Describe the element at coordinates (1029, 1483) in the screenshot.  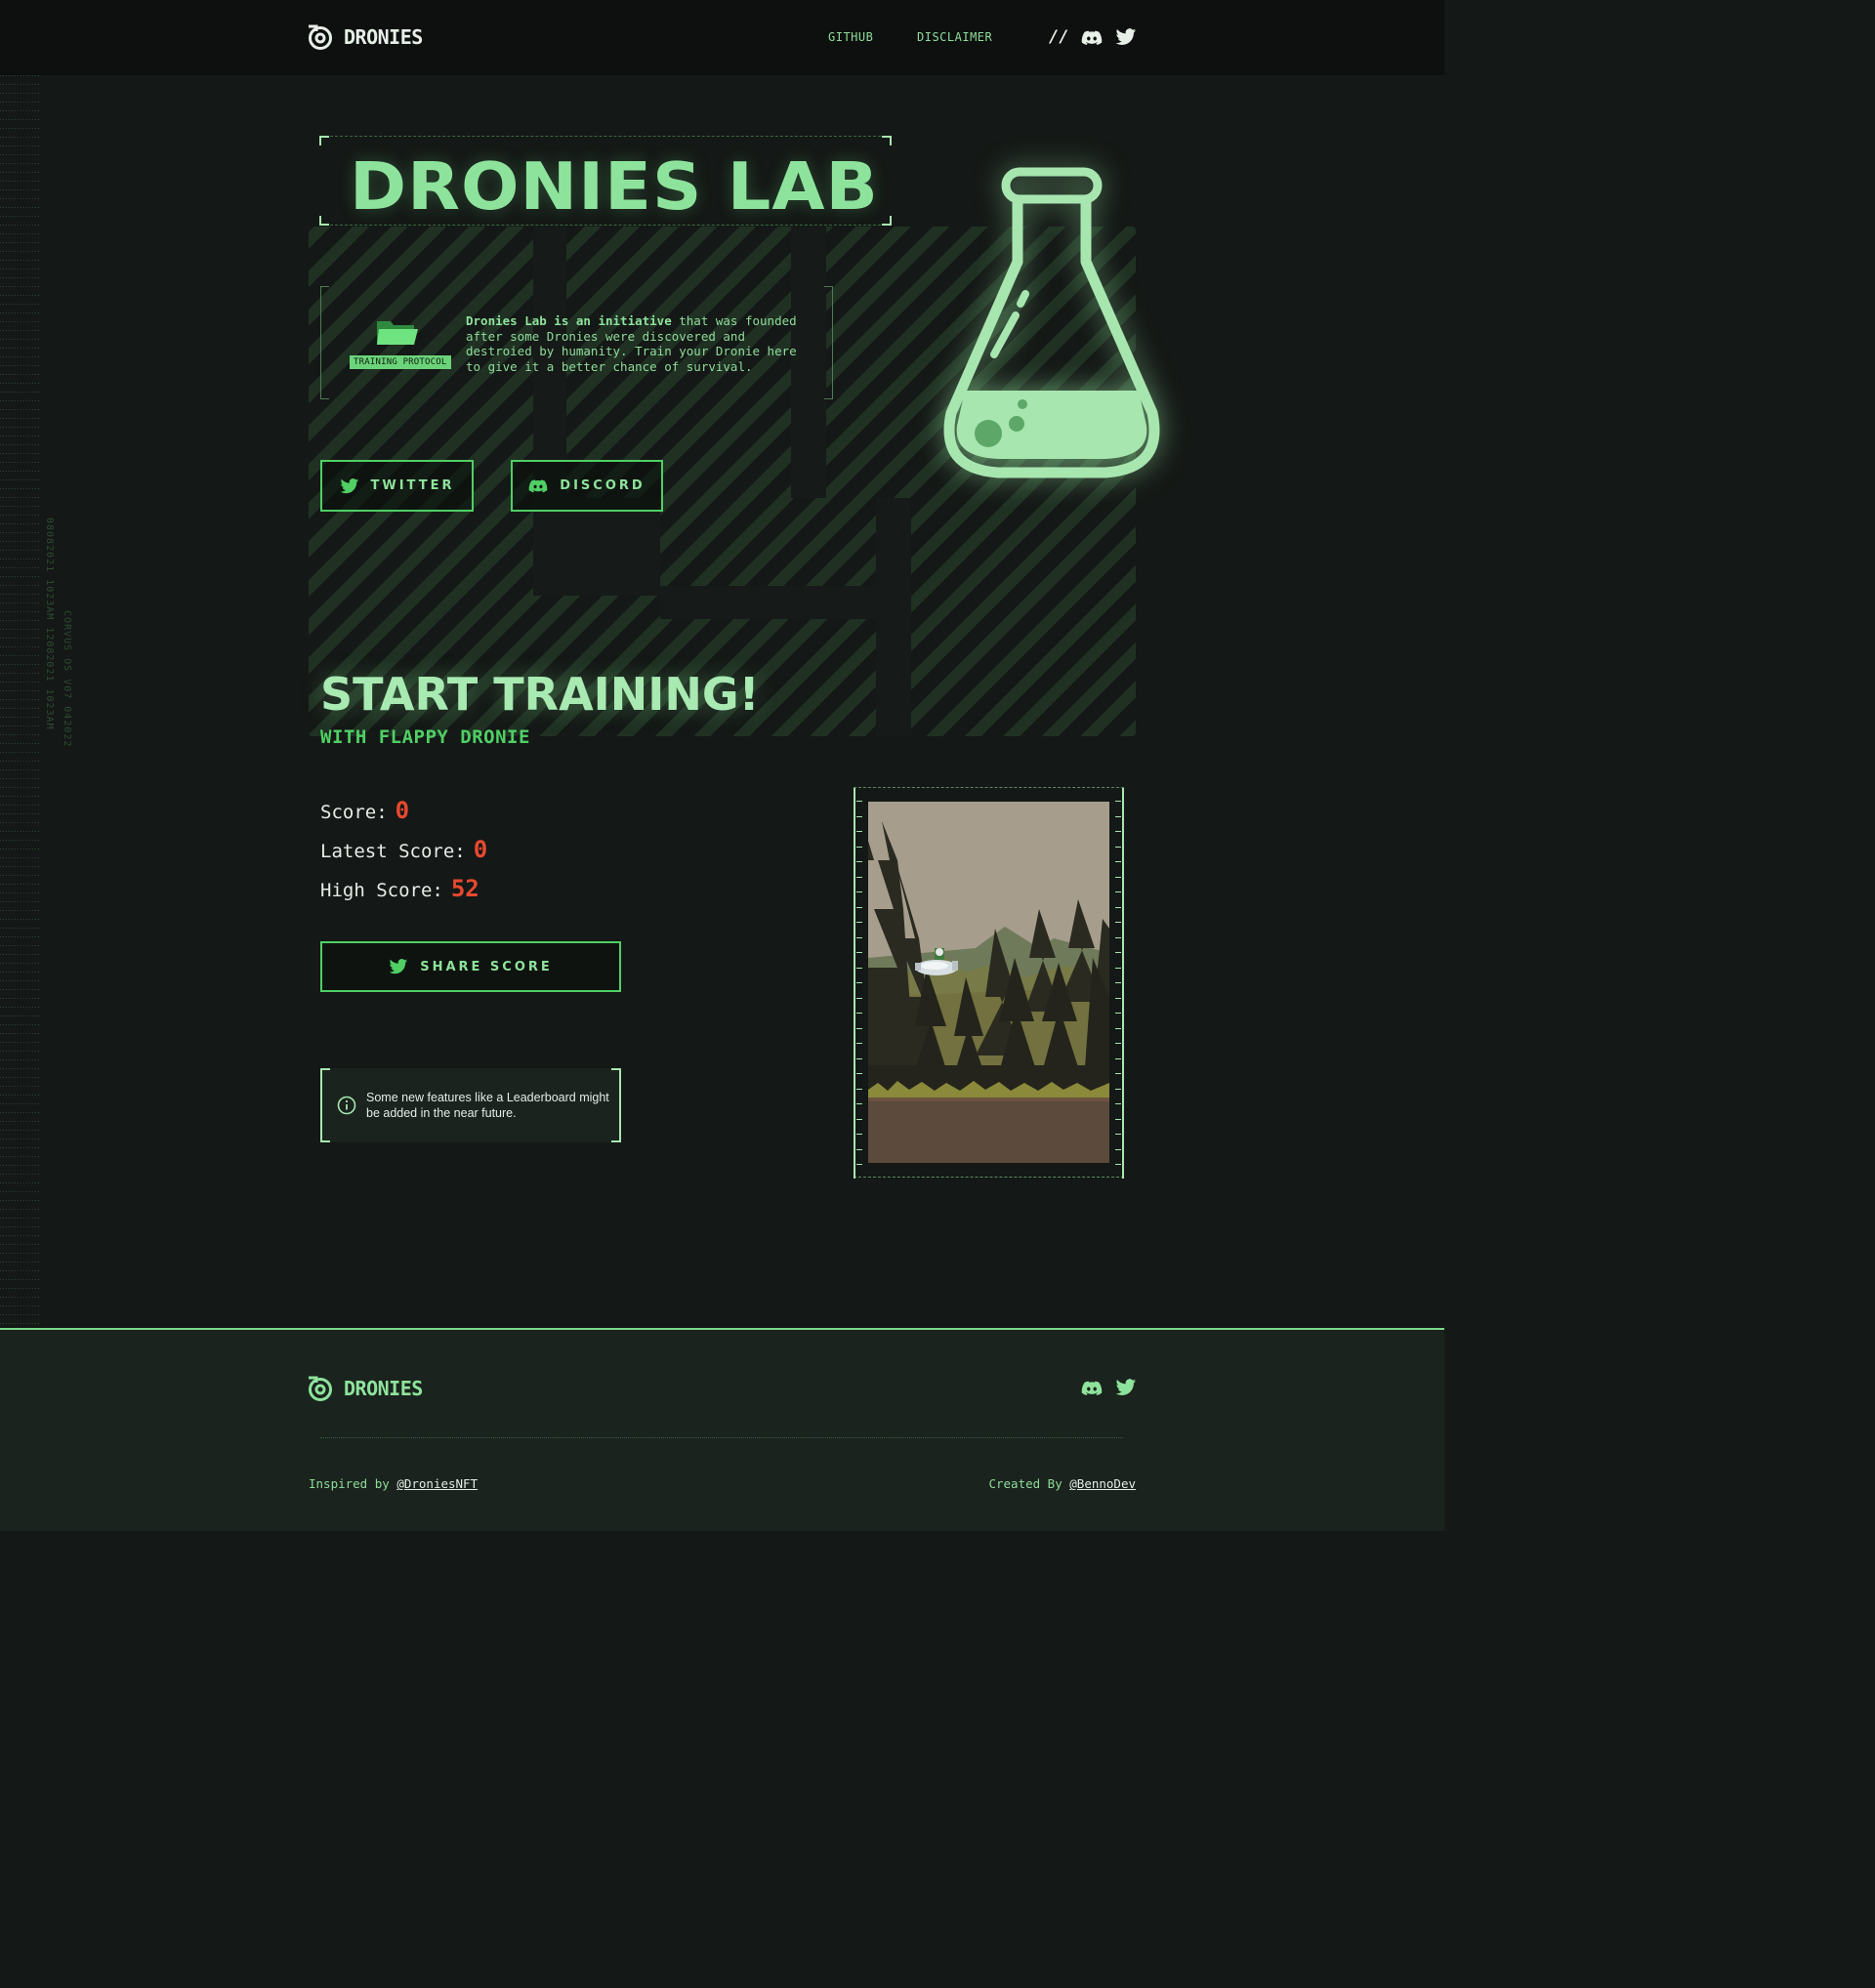
I see `created-prefix: Created By` at that location.